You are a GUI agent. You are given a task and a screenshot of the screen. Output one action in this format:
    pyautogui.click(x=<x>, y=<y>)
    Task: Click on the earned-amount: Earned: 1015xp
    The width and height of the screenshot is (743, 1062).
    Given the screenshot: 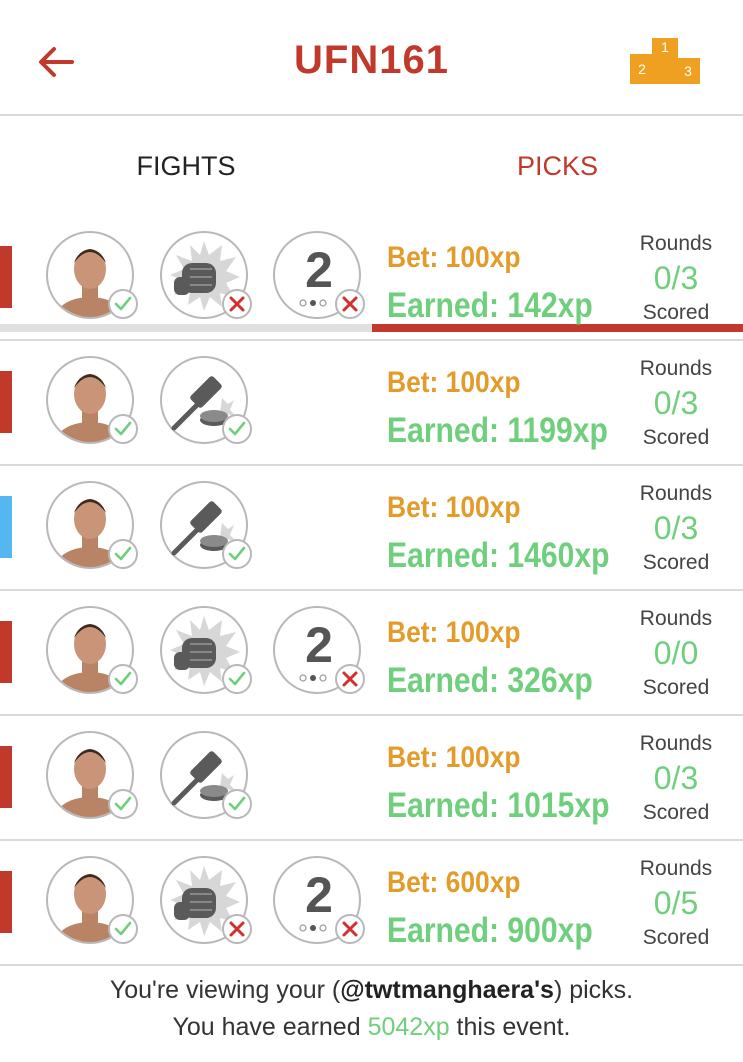 What is the action you would take?
    pyautogui.click(x=498, y=805)
    